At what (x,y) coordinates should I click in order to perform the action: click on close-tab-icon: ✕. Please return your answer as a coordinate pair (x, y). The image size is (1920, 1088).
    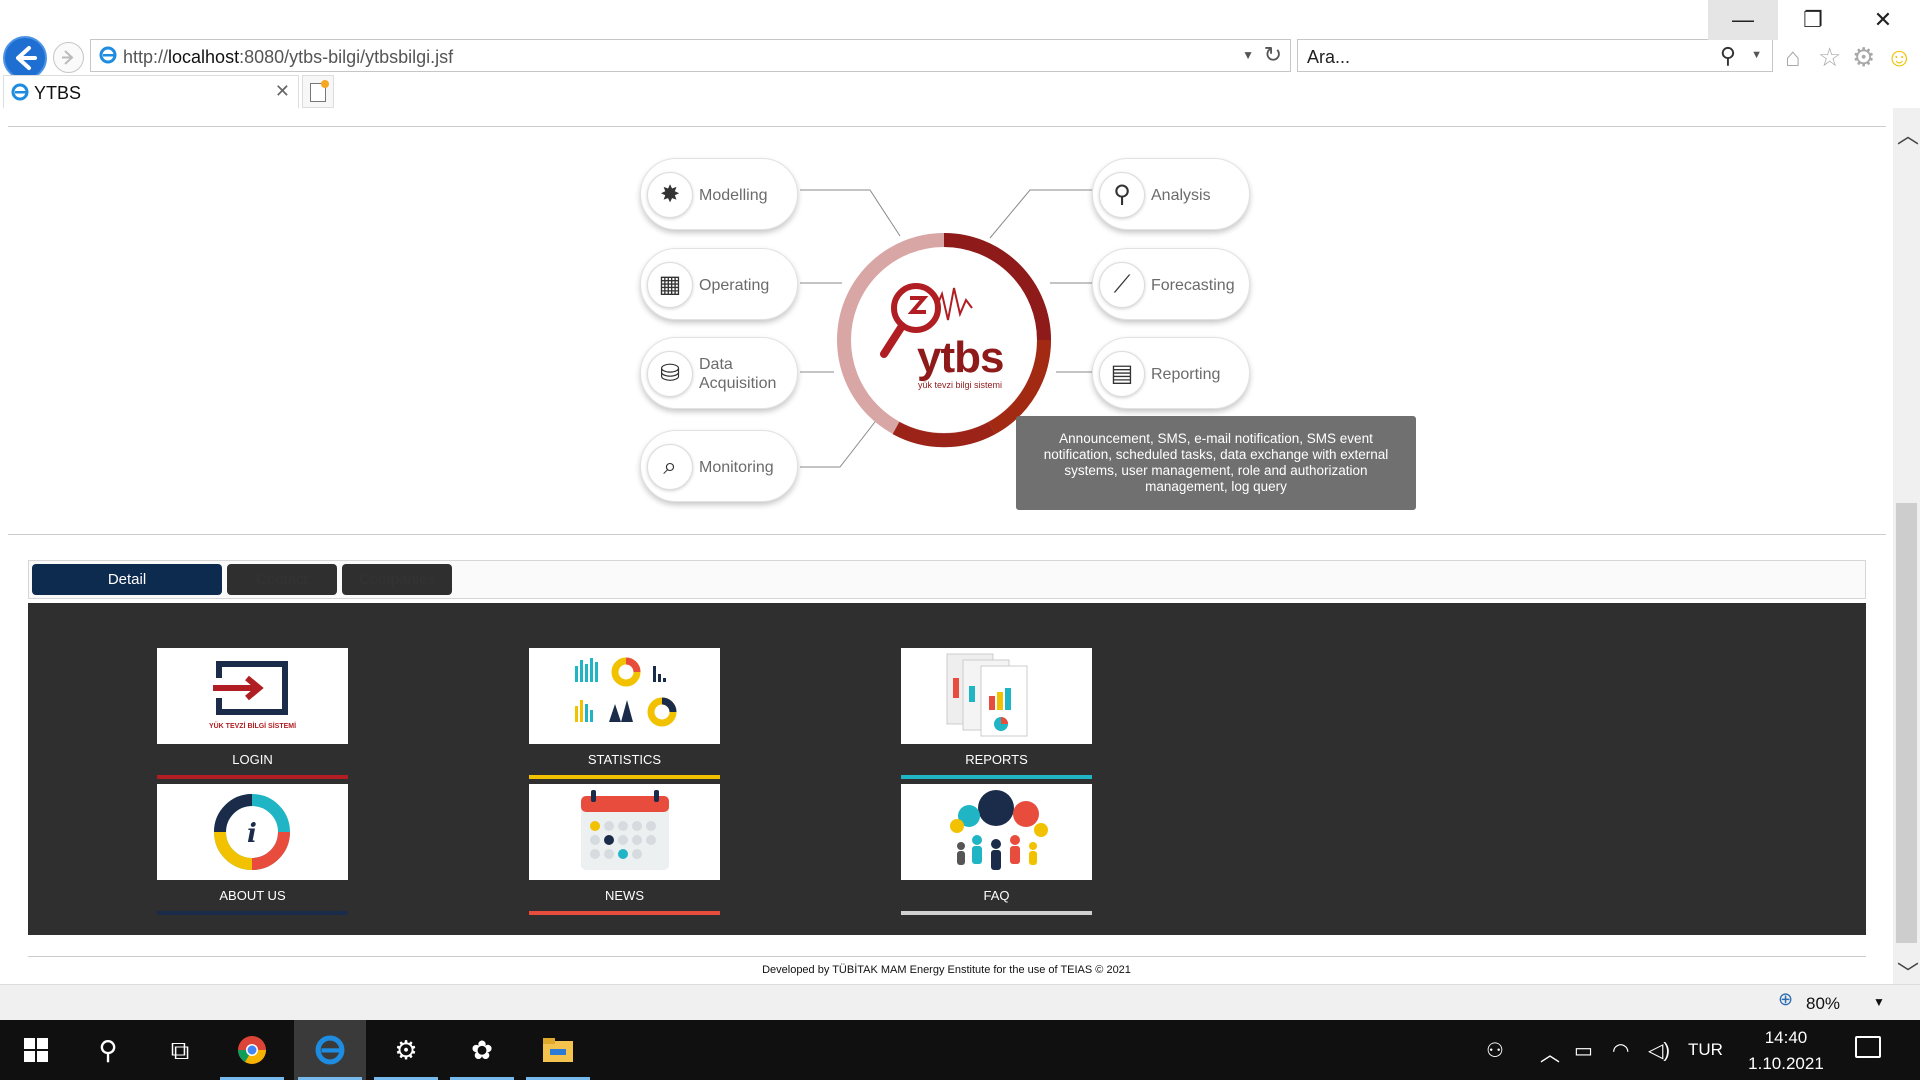
    Looking at the image, I should click on (282, 91).